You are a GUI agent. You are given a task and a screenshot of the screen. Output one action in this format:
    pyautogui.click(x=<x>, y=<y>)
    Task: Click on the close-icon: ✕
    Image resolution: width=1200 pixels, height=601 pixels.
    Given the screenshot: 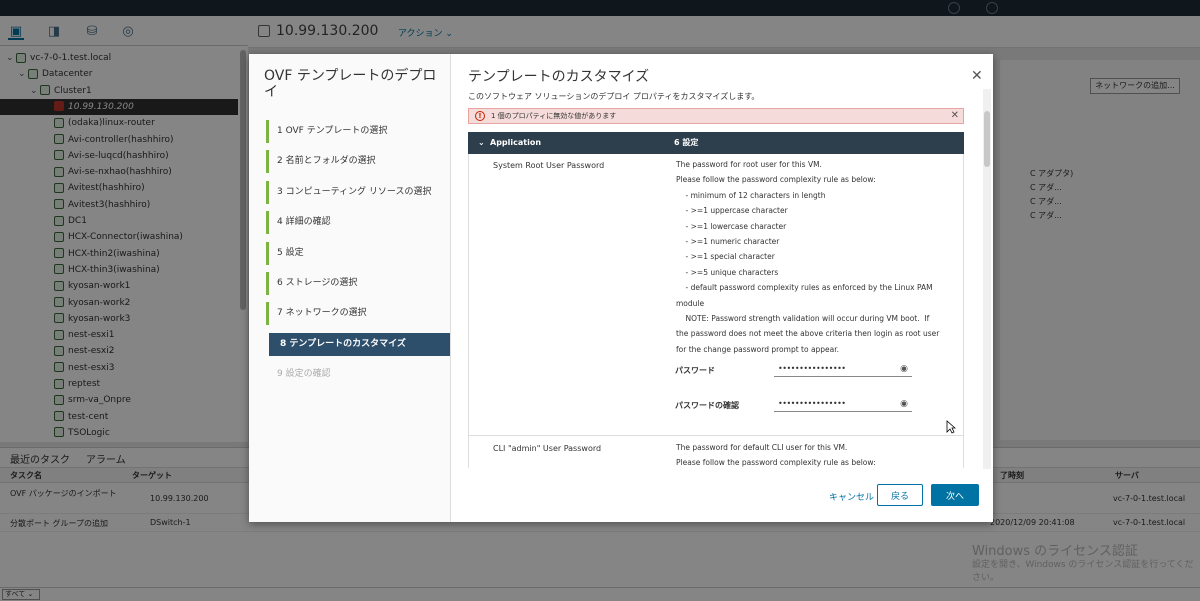 What is the action you would take?
    pyautogui.click(x=977, y=76)
    